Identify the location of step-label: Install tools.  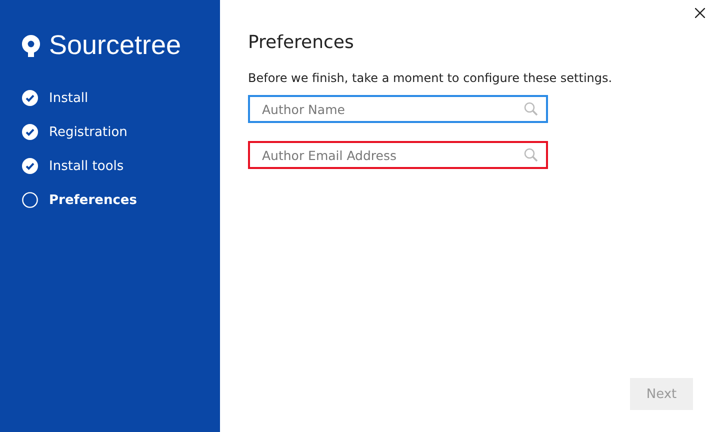
(86, 166).